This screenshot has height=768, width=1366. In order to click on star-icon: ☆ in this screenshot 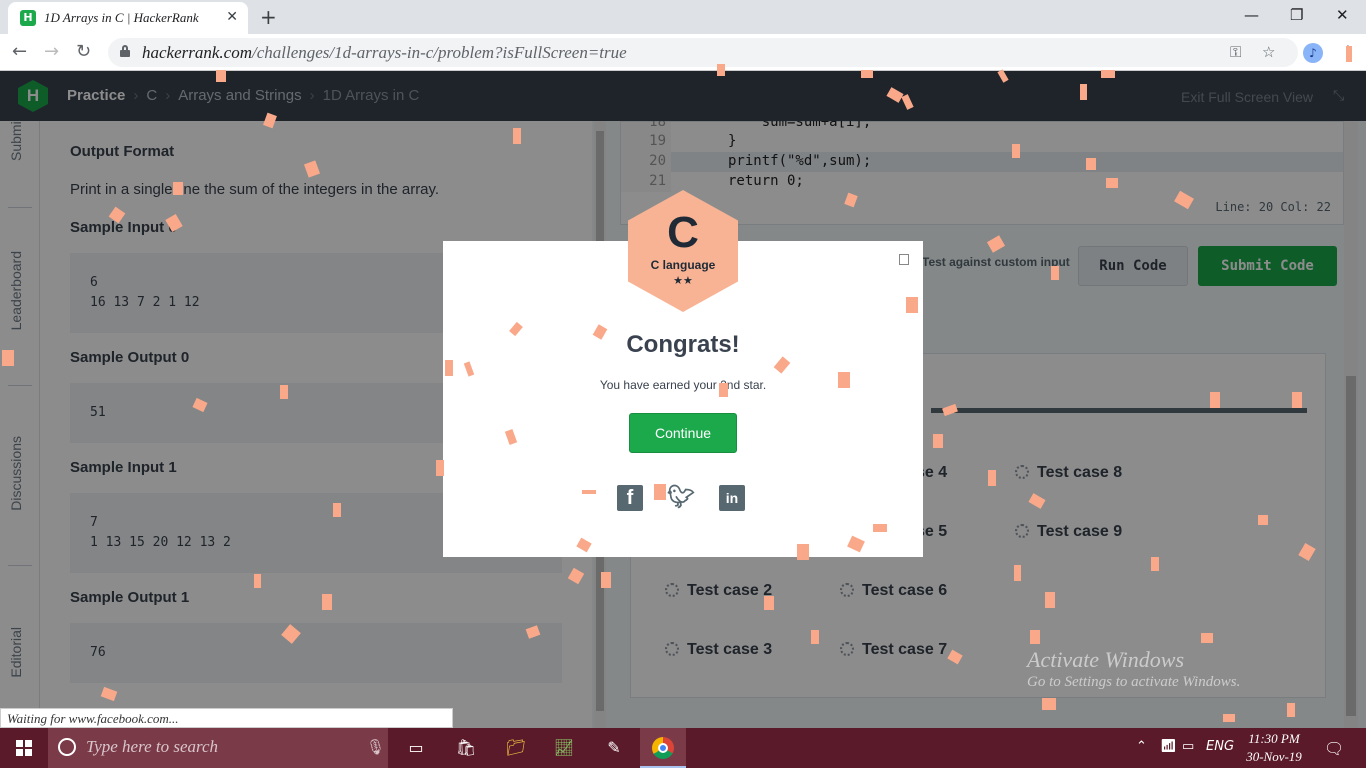, I will do `click(1268, 52)`.